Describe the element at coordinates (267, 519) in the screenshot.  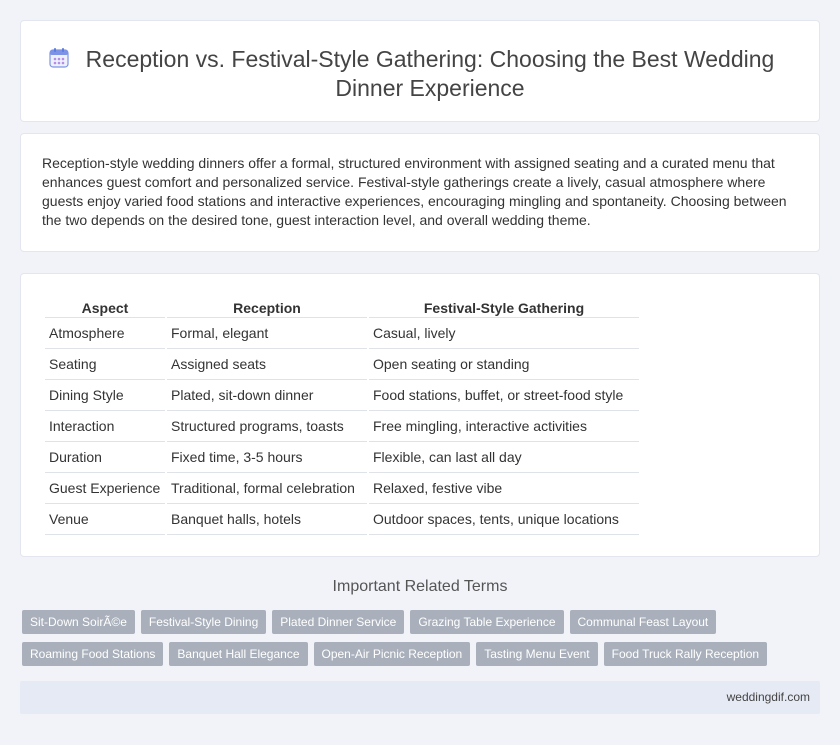
I see `cell-reception: Banquet halls, hotels` at that location.